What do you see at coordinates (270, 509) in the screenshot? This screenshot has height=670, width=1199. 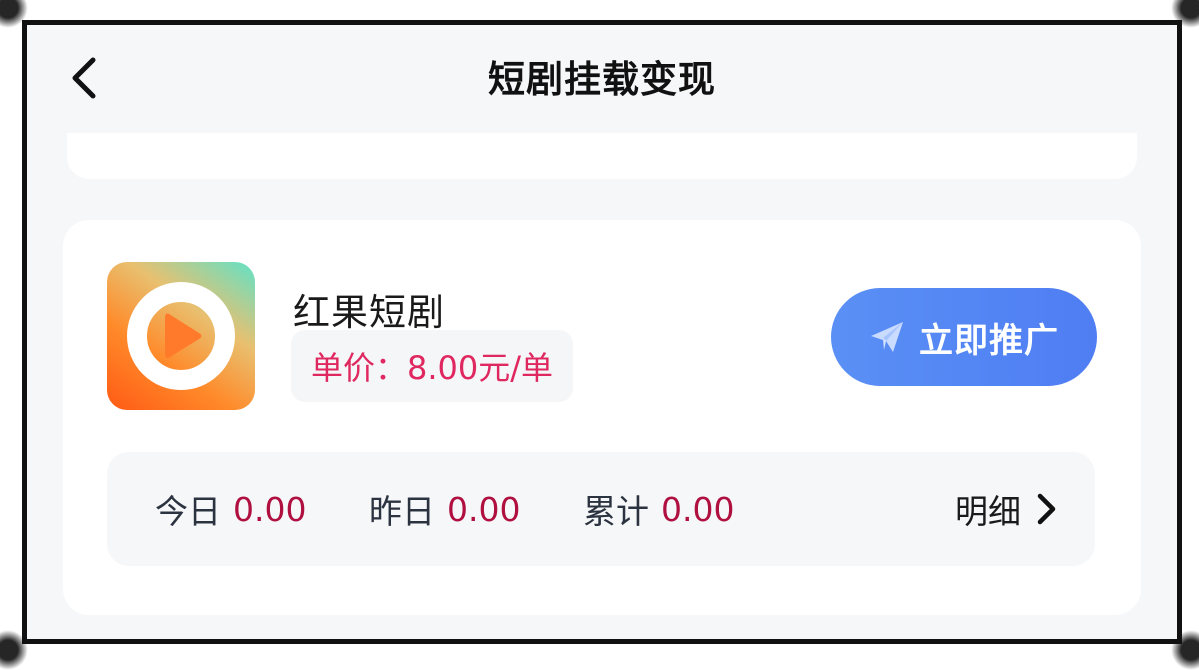 I see `stat-today-value: 0.00` at bounding box center [270, 509].